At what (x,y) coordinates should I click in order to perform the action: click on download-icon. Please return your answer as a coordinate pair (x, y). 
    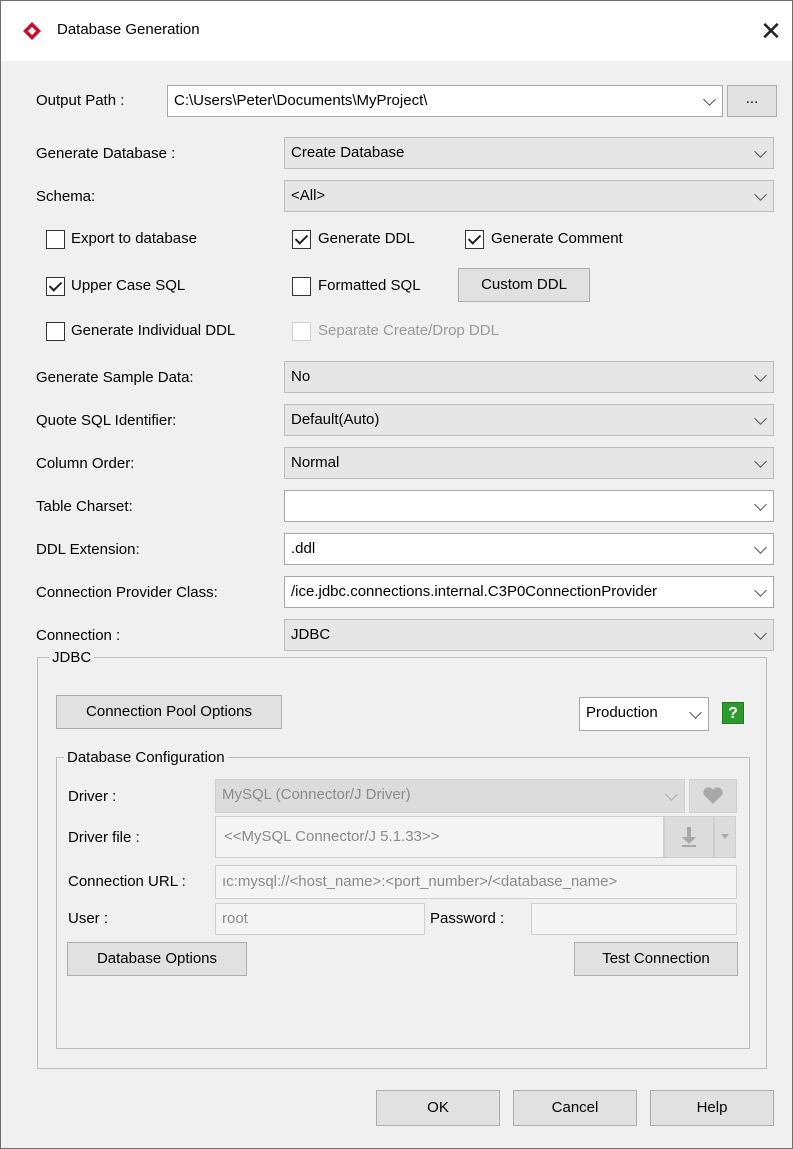
    Looking at the image, I should click on (689, 837).